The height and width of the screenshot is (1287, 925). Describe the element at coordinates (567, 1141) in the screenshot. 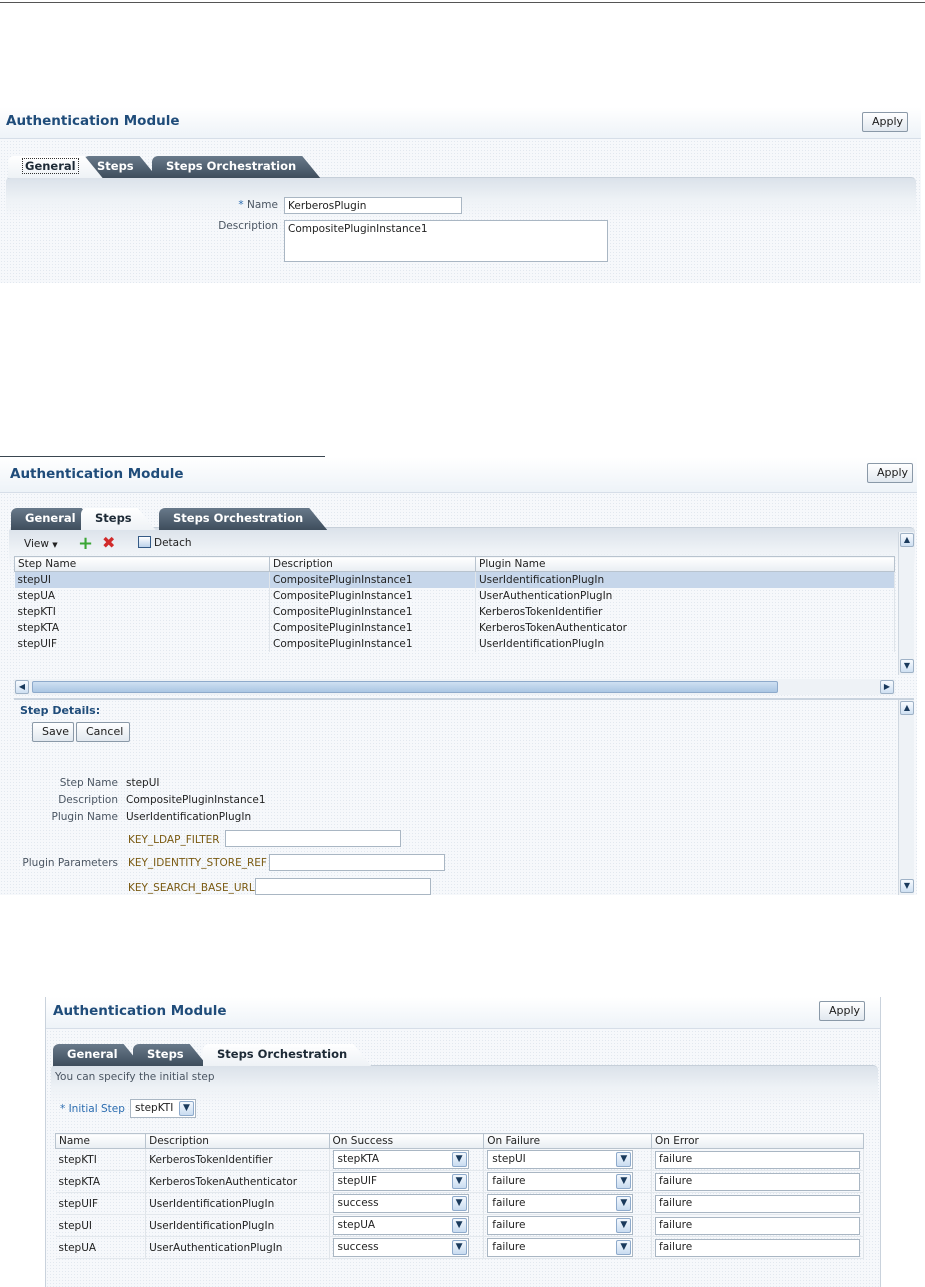

I see `column-on-failure: On Failure` at that location.